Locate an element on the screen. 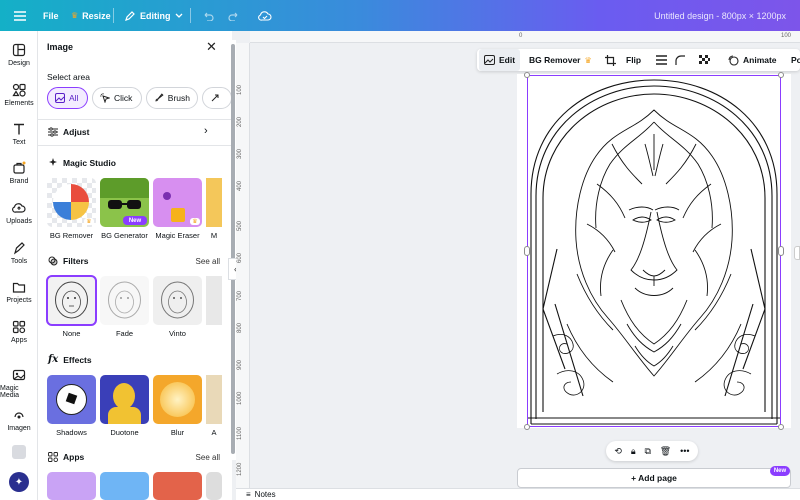 The image size is (800, 500). rail-label: Imagen is located at coordinates (19, 428).